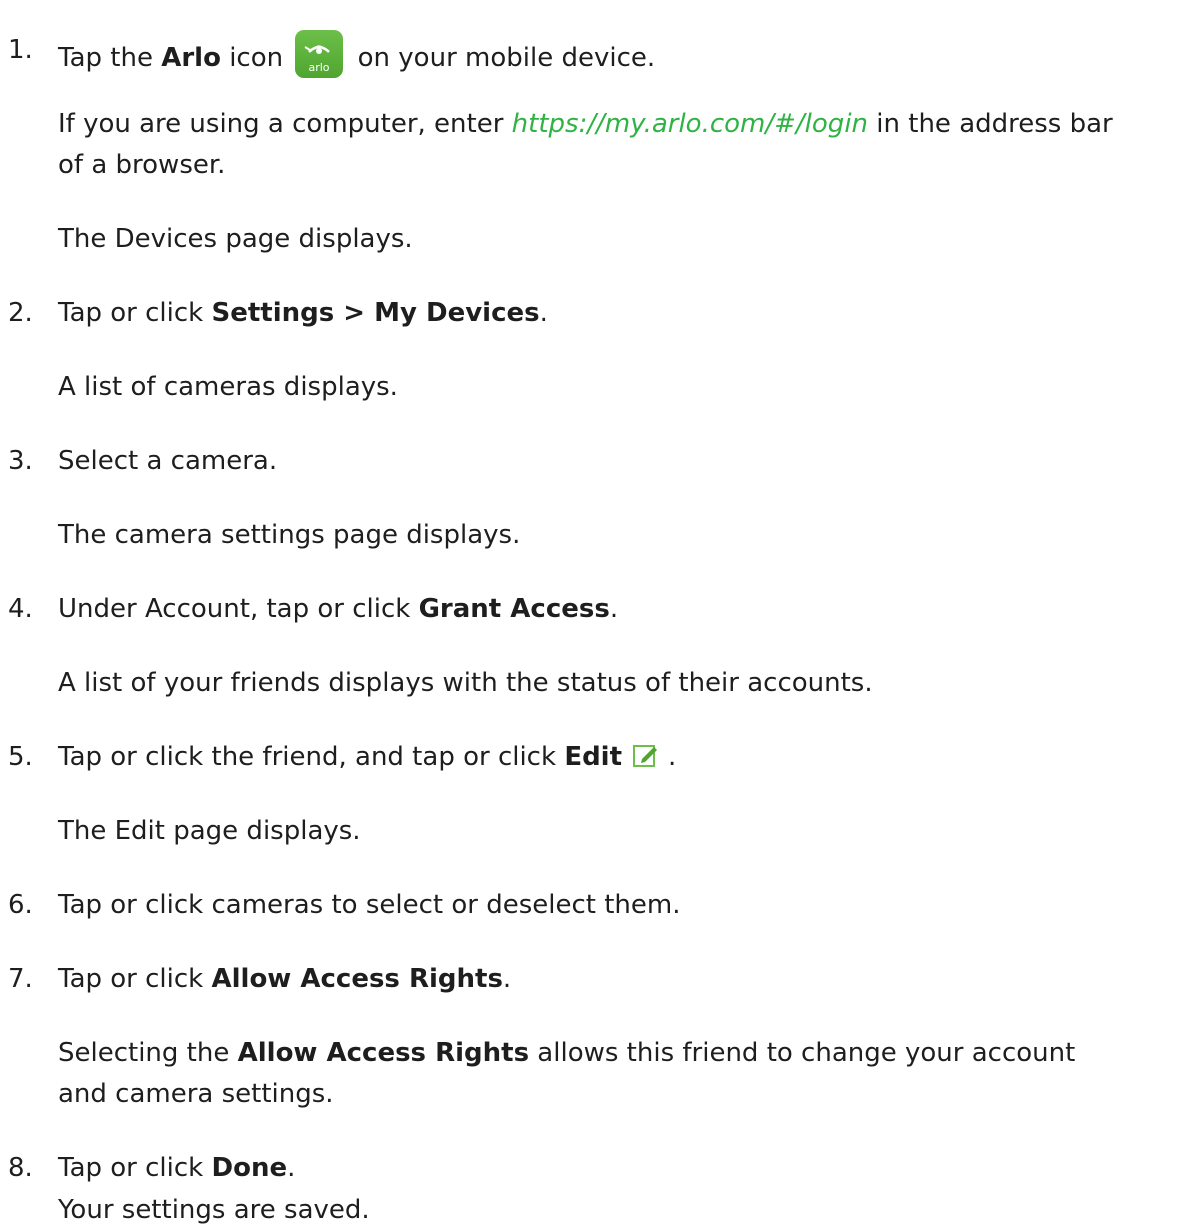 The image size is (1204, 1230). I want to click on step-number: 1., so click(20, 50).